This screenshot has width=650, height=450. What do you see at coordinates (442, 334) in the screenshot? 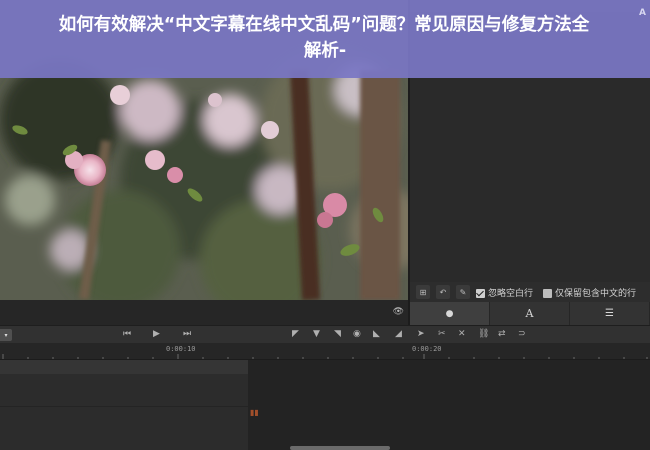
I see `razor-icon: ✂` at bounding box center [442, 334].